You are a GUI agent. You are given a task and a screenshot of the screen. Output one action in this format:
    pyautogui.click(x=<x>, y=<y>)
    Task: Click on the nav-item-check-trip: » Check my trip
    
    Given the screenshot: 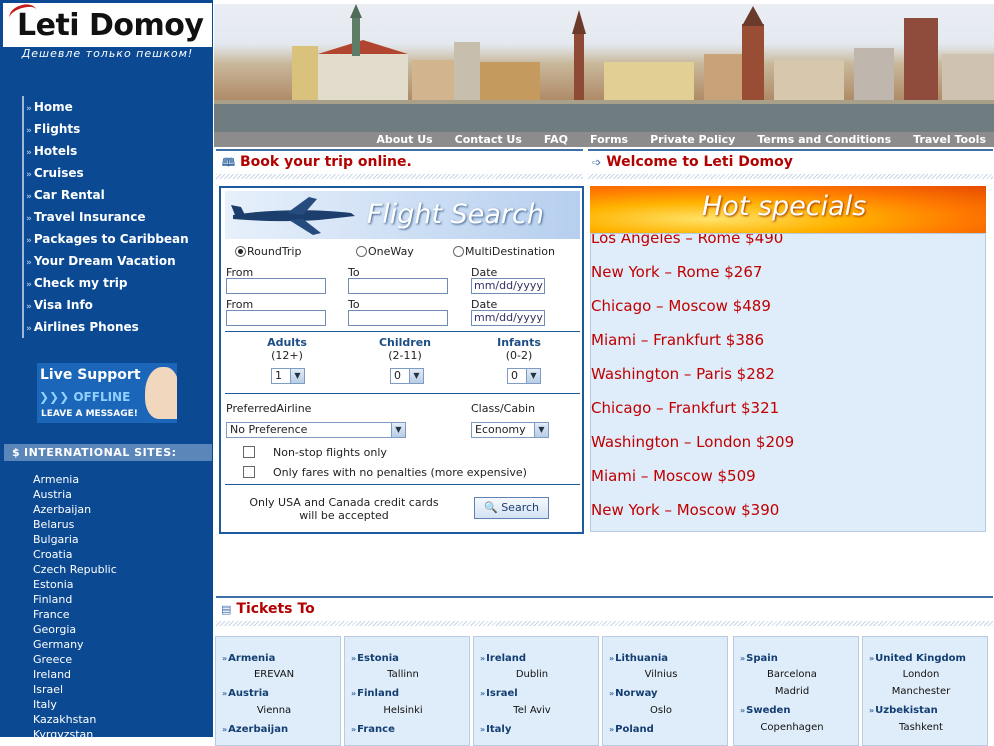 What is the action you would take?
    pyautogui.click(x=107, y=283)
    